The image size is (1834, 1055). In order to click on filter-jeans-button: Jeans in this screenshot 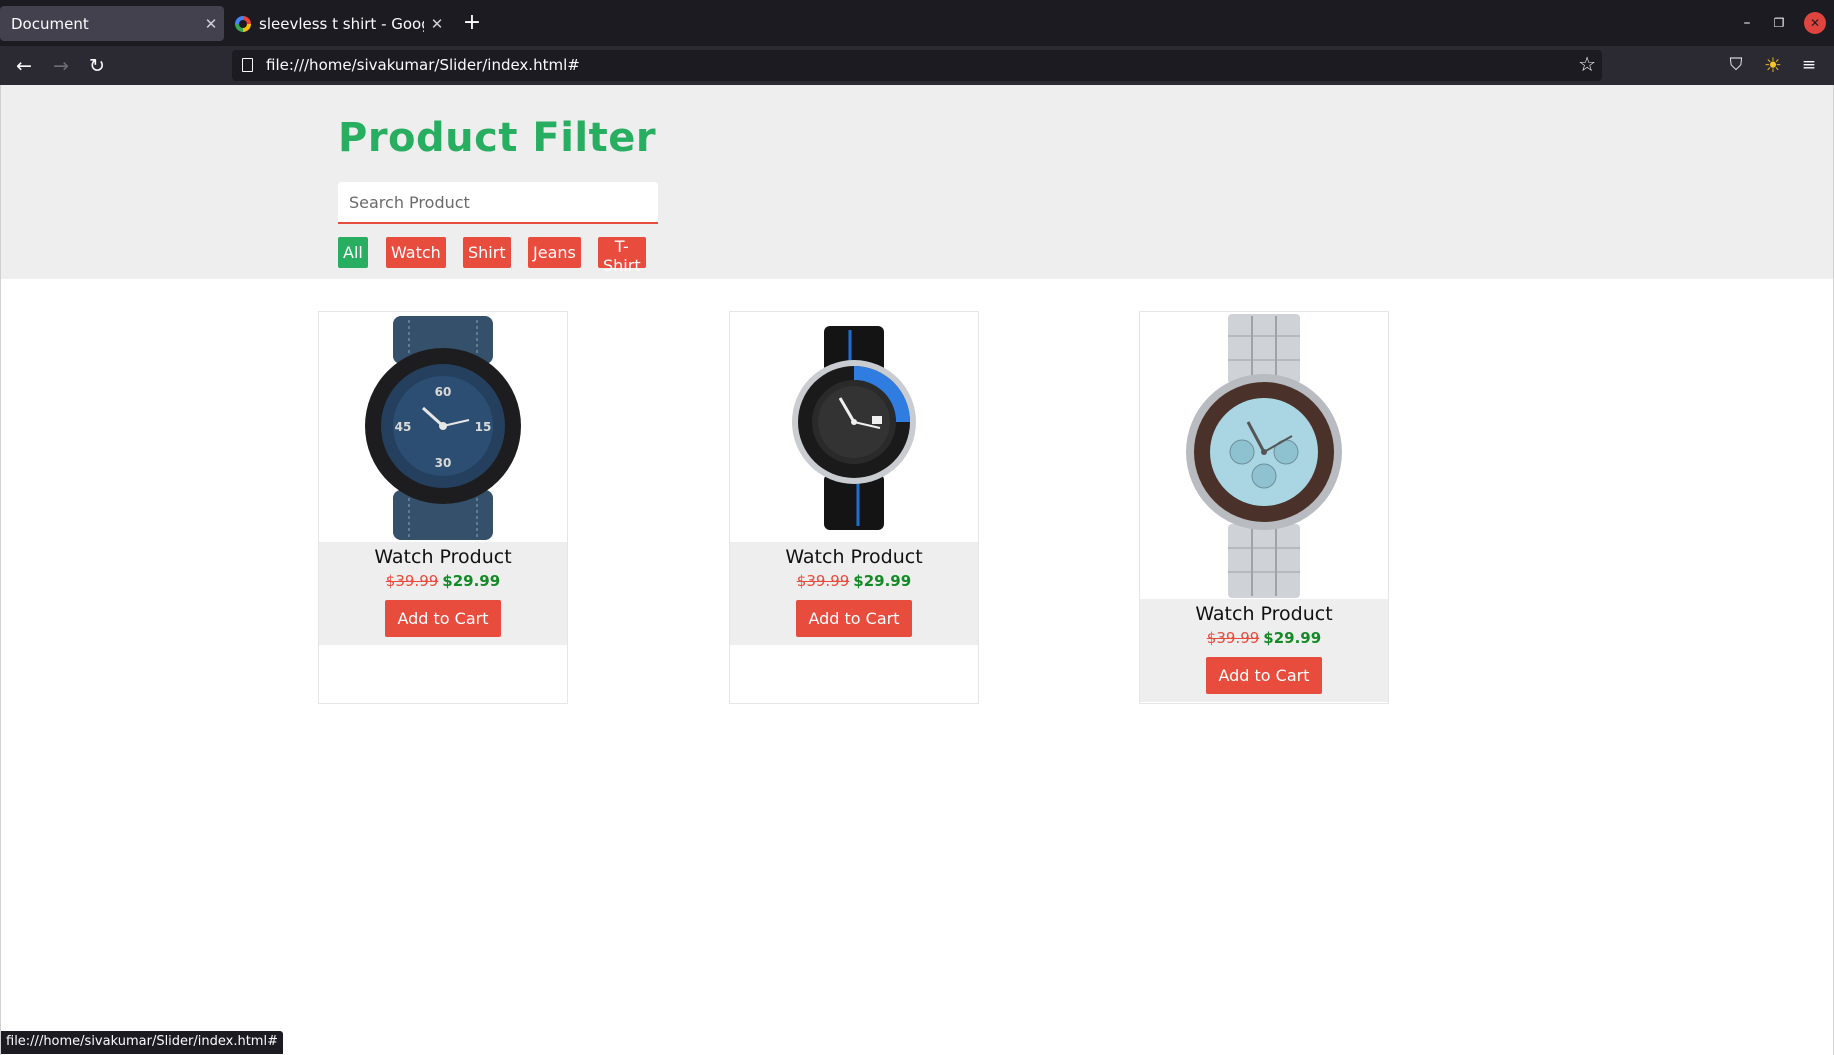, I will do `click(554, 252)`.